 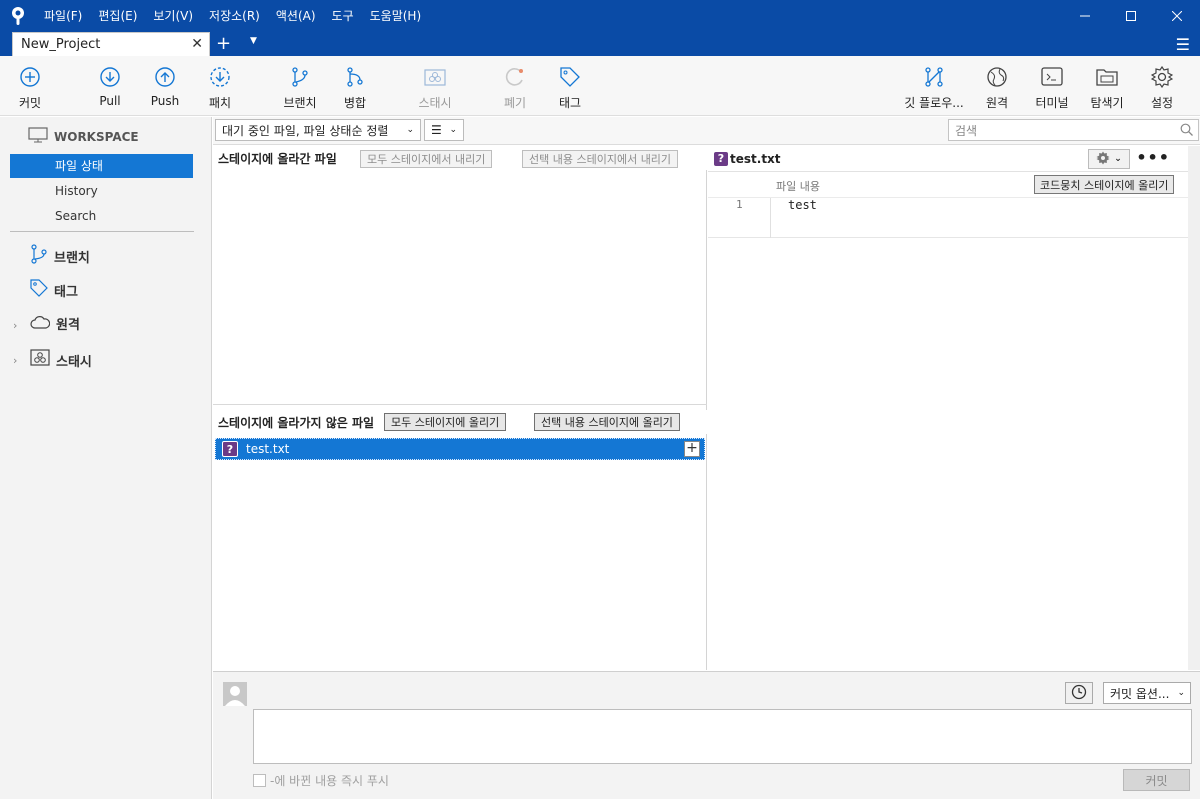 What do you see at coordinates (1085, 16) in the screenshot?
I see `minimize-icon` at bounding box center [1085, 16].